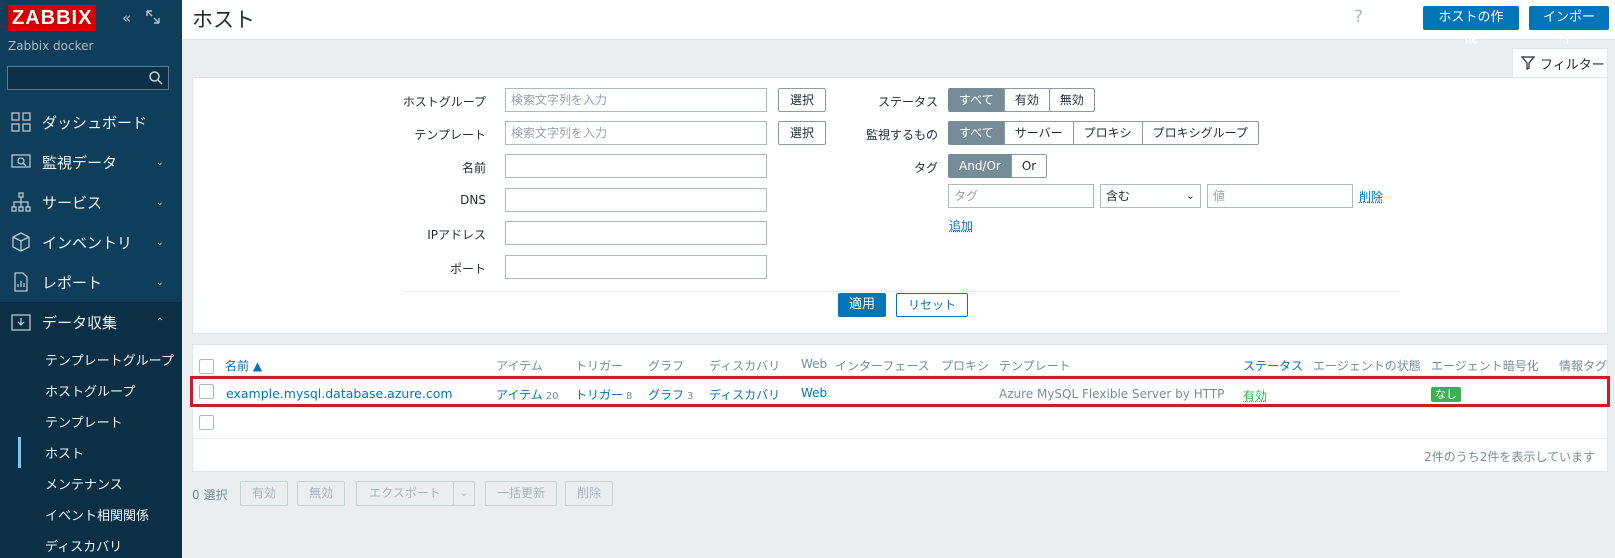  Describe the element at coordinates (156, 78) in the screenshot. I see `search-icon` at that location.